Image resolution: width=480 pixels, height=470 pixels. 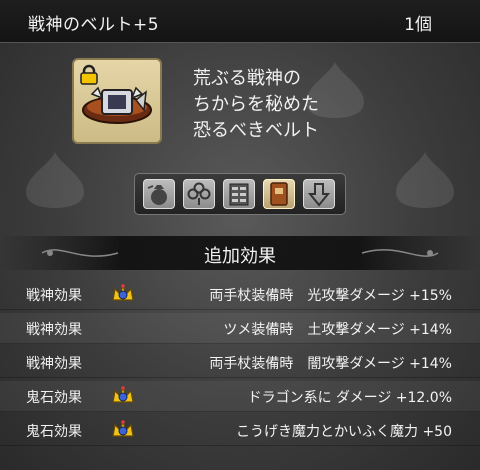 I want to click on bag-icon, so click(x=157, y=195).